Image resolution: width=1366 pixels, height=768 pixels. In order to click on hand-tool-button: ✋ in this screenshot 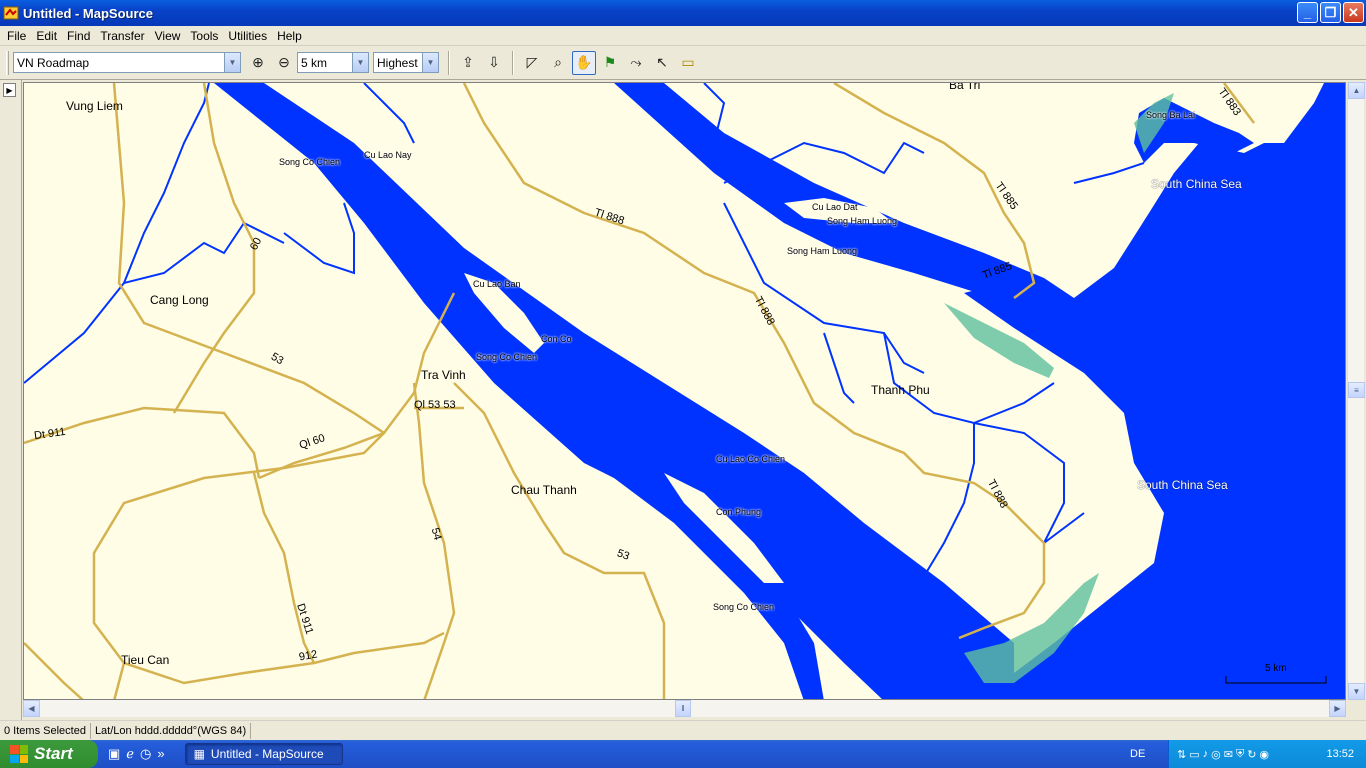, I will do `click(584, 62)`.